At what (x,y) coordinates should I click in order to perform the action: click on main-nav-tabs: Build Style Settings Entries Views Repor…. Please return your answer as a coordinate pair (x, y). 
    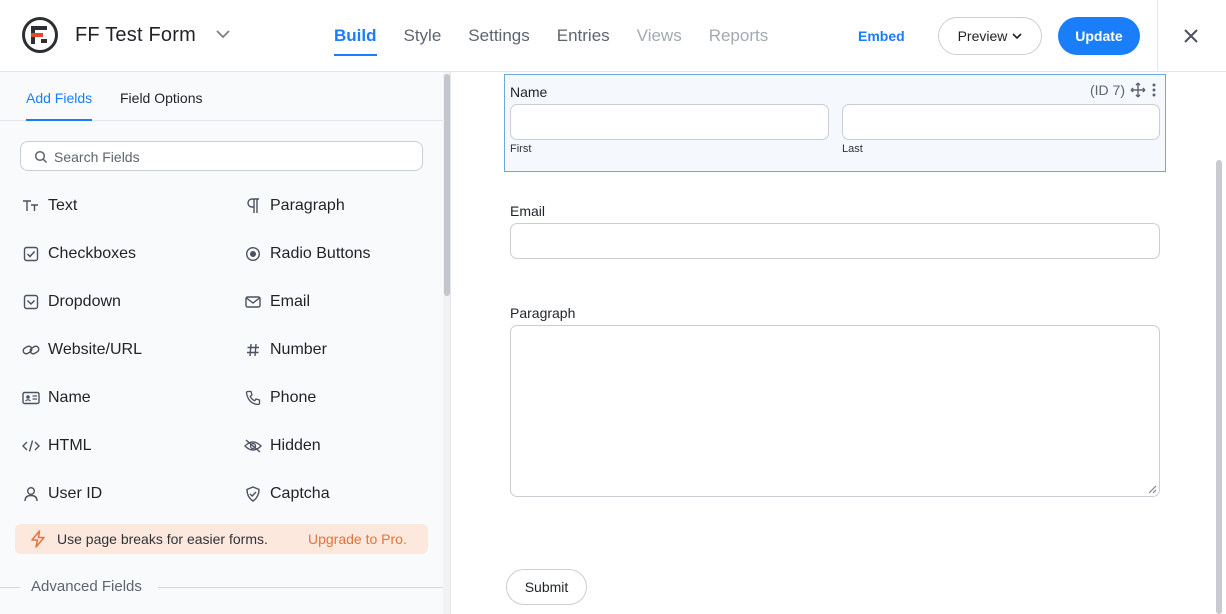
    Looking at the image, I should click on (564, 41).